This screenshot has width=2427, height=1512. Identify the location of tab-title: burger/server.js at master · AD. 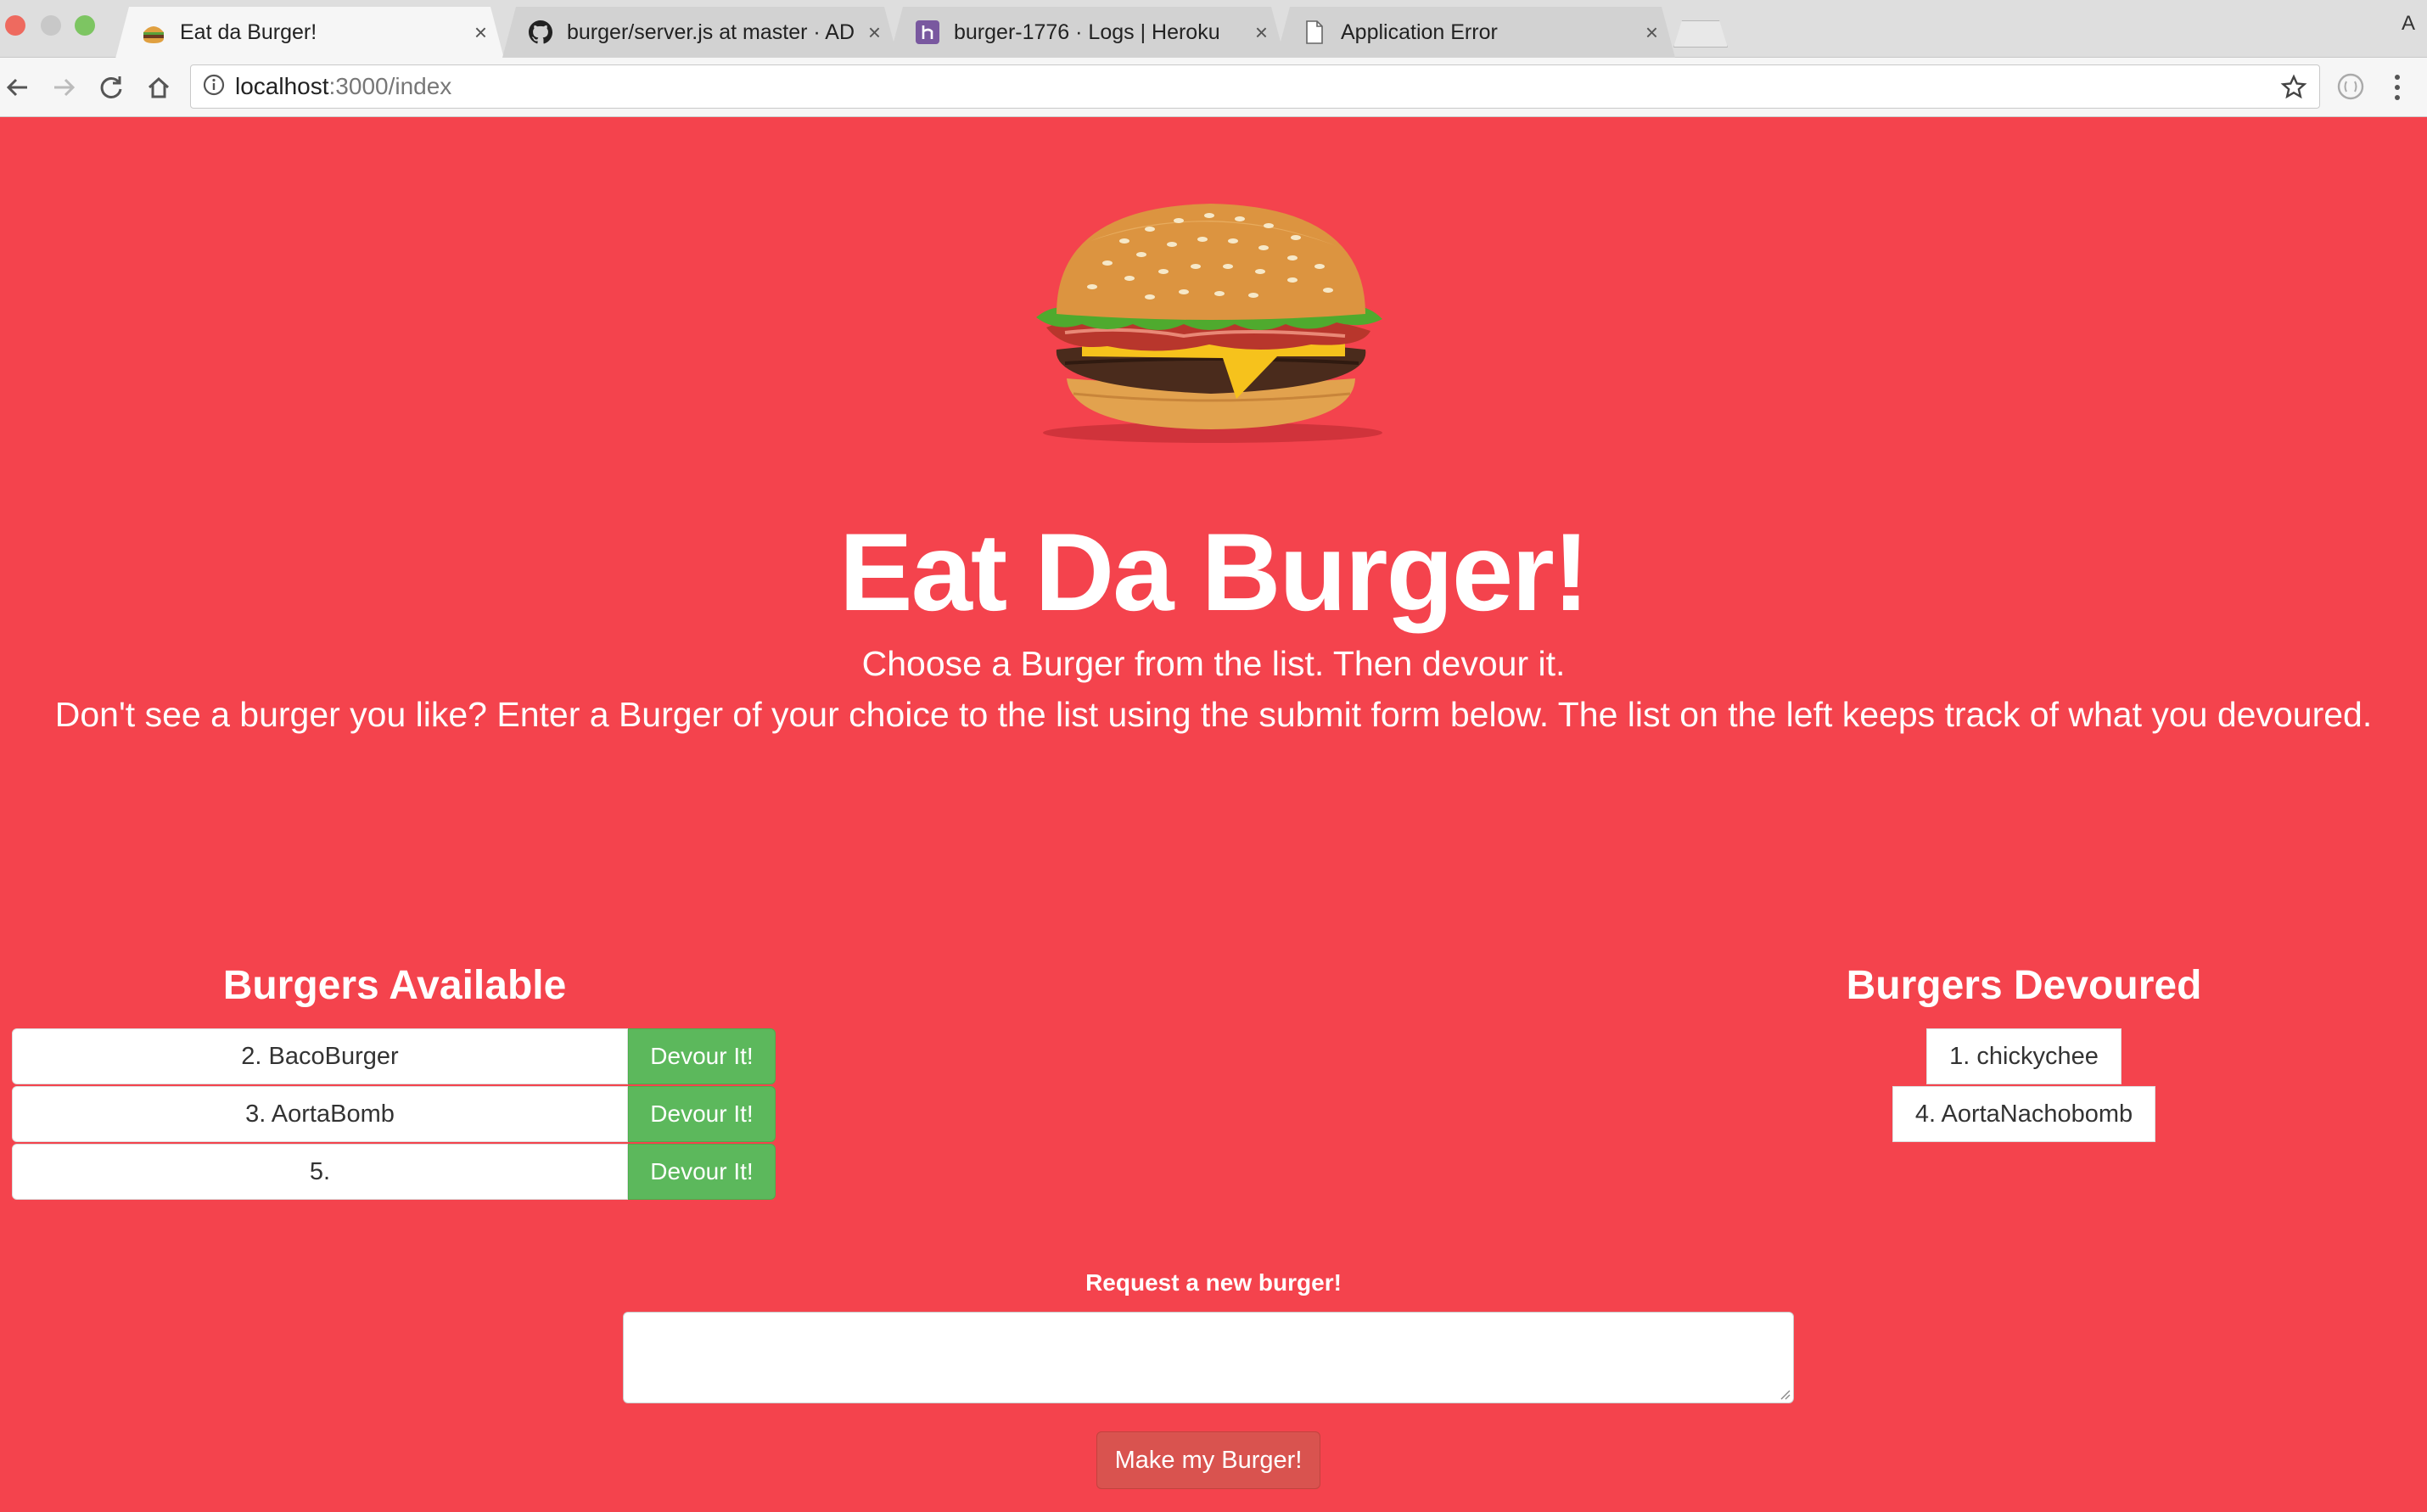
(711, 32).